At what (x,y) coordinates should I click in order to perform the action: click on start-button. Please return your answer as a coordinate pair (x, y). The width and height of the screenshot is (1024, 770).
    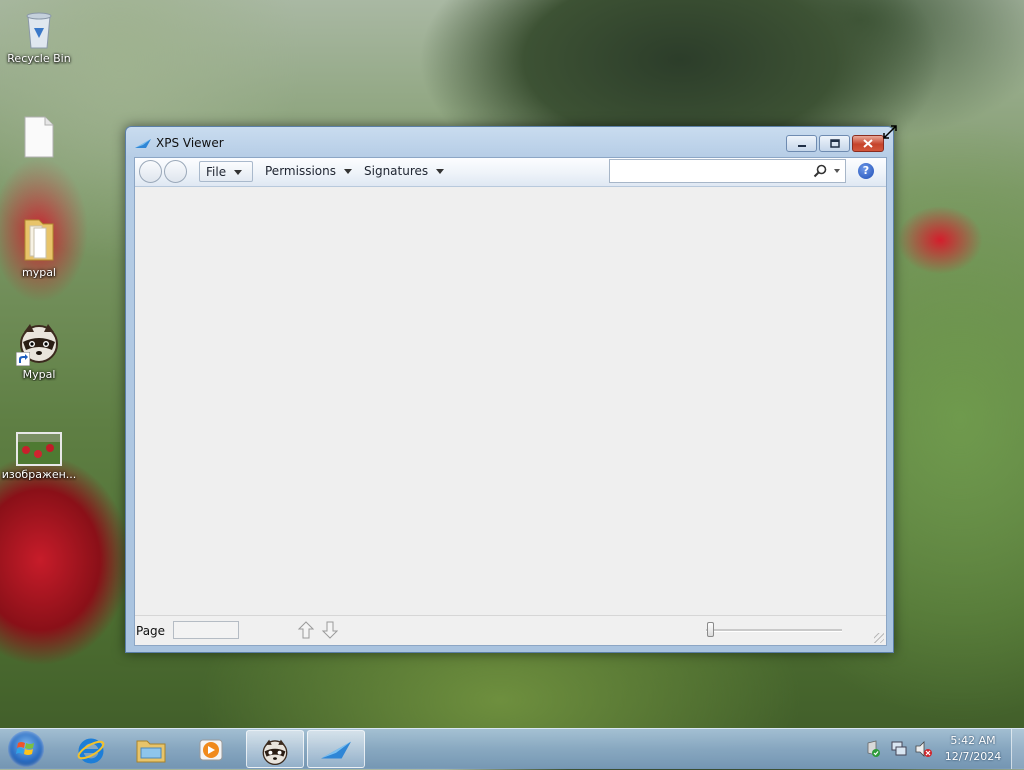
    Looking at the image, I should click on (26, 749).